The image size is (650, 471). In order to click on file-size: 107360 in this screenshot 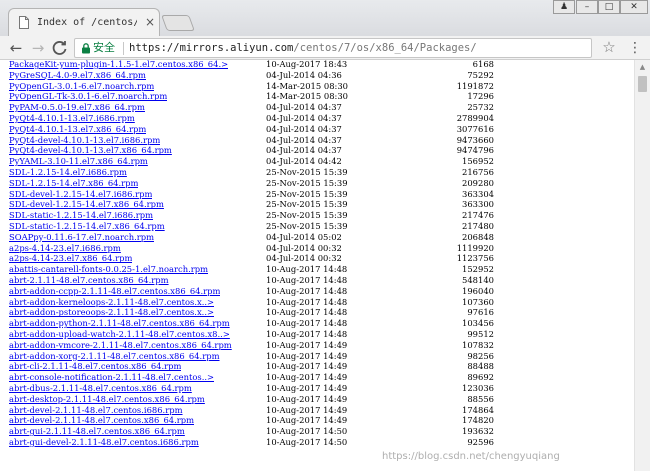, I will do `click(478, 301)`.